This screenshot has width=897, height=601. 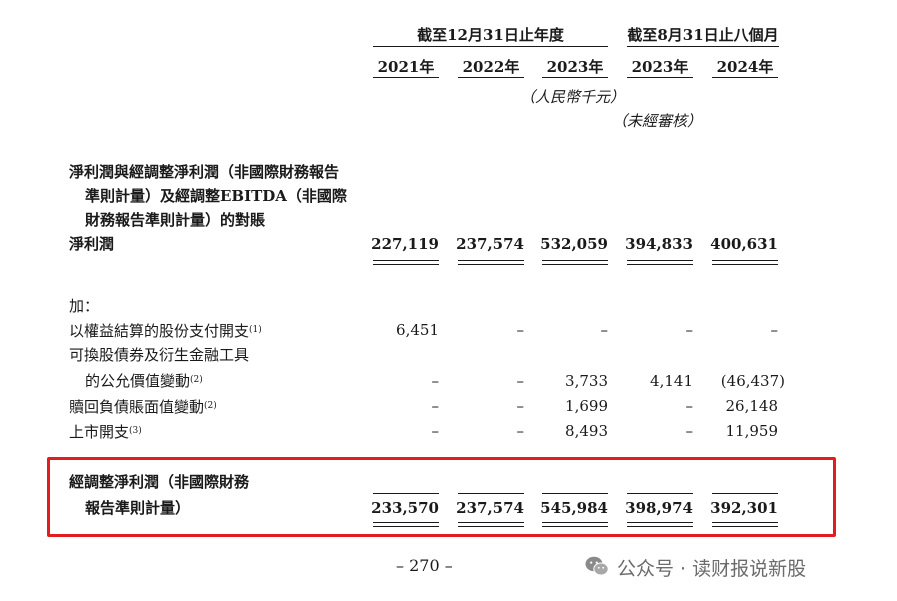 I want to click on row-value: 3,733, so click(x=586, y=381).